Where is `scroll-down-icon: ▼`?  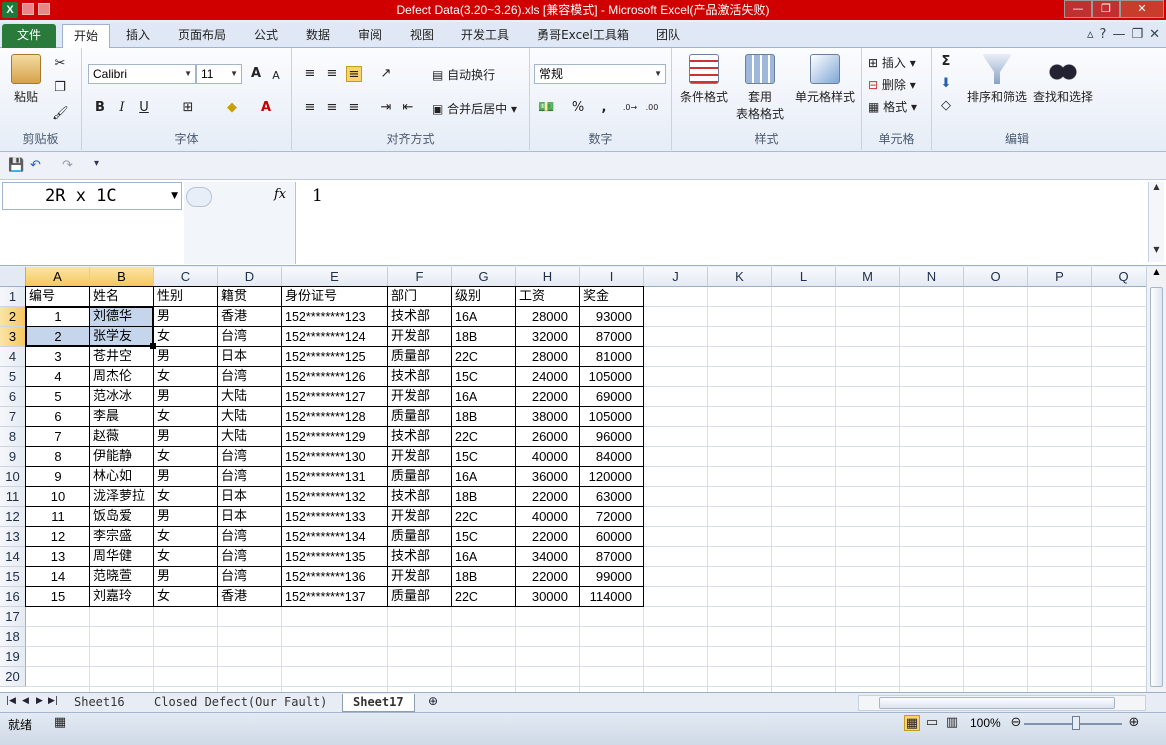 scroll-down-icon: ▼ is located at coordinates (1156, 249).